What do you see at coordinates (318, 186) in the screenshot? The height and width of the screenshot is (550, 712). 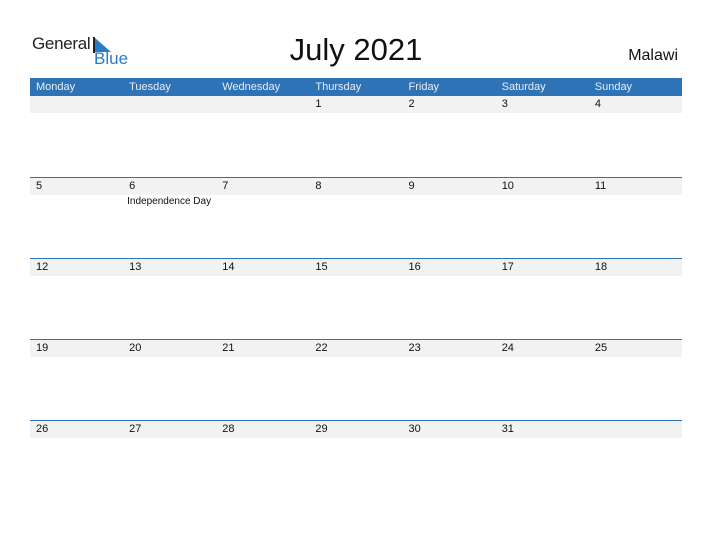 I see `day-number: 8` at bounding box center [318, 186].